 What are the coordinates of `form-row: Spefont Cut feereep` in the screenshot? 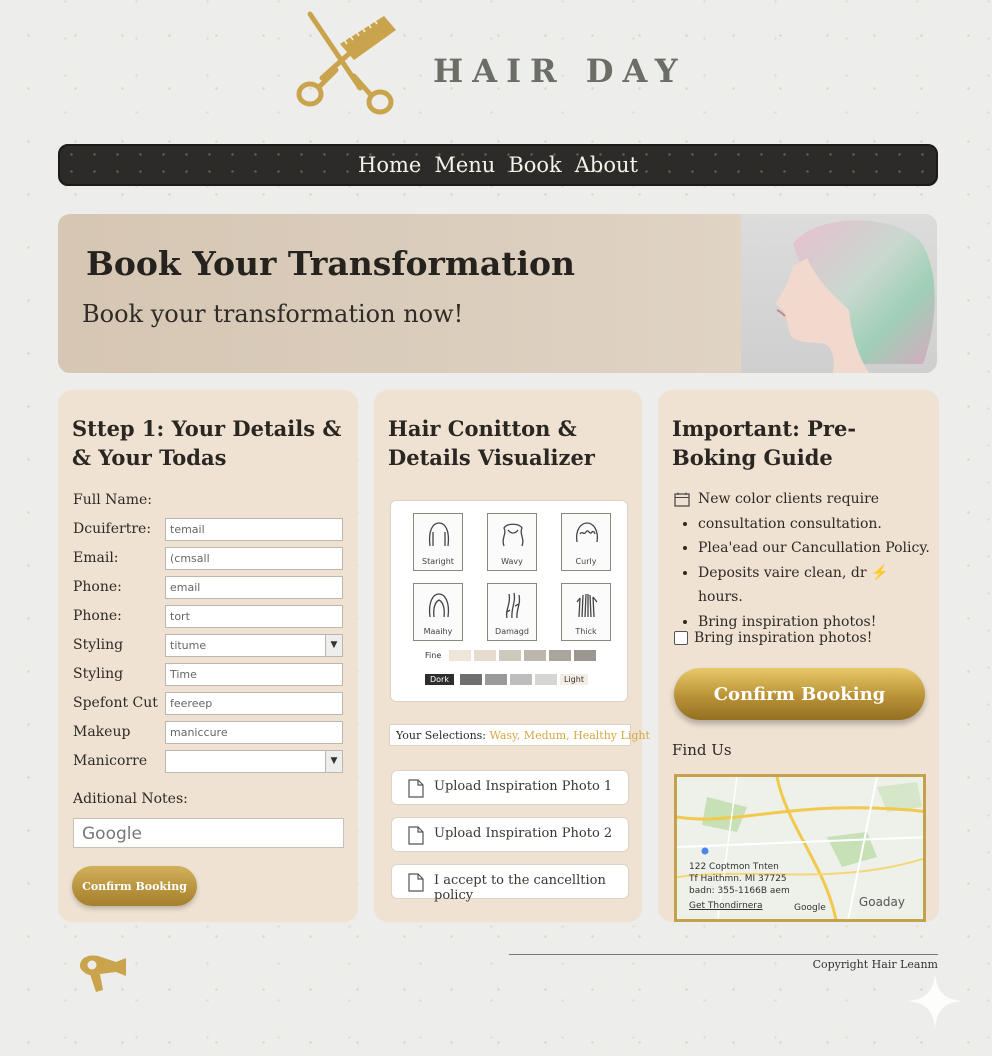 It's located at (208, 703).